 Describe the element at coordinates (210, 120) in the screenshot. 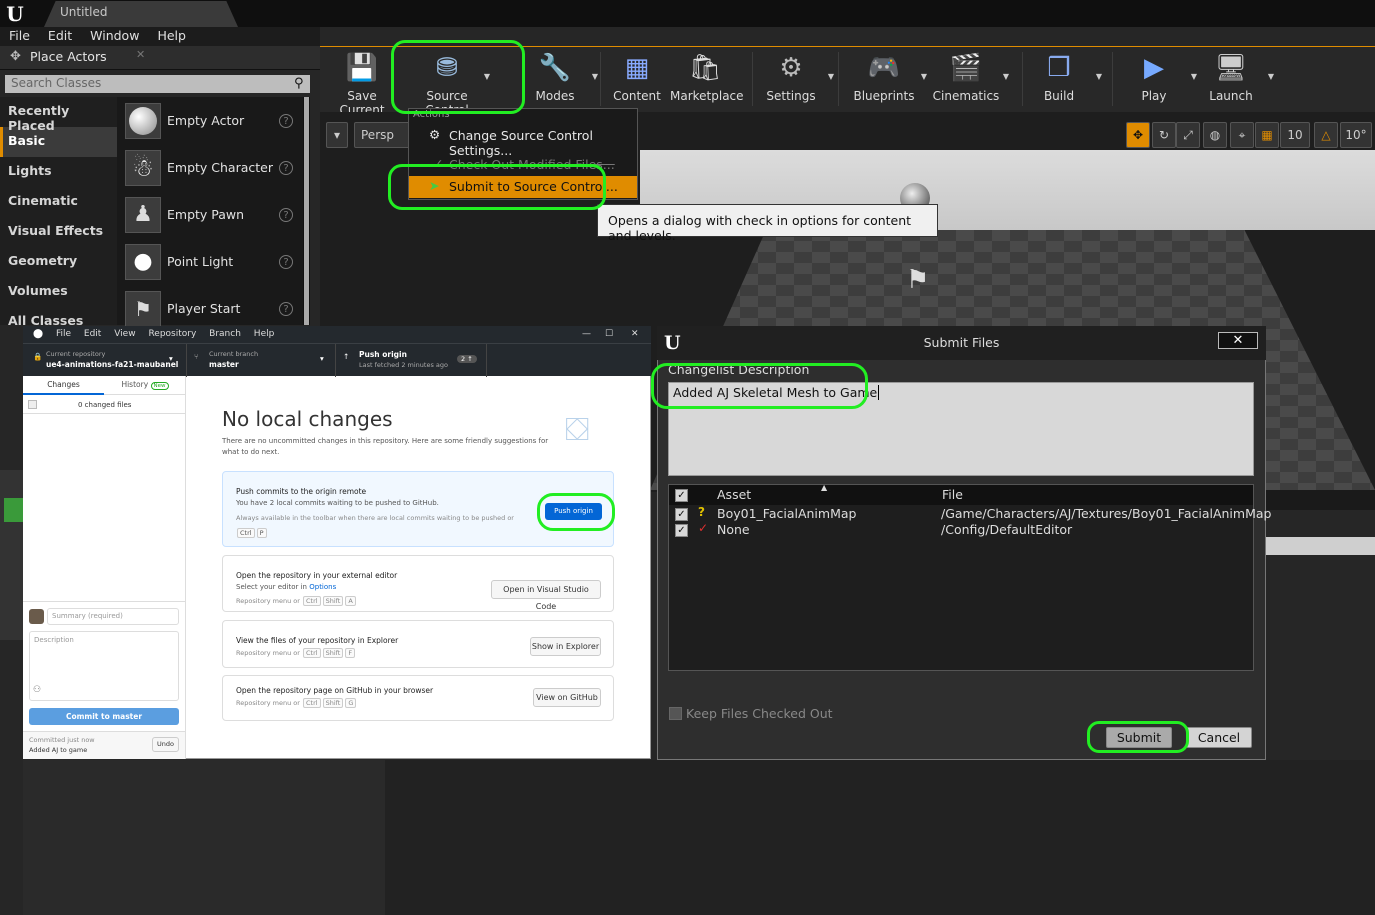

I see `list-item: Empty Actor?` at that location.